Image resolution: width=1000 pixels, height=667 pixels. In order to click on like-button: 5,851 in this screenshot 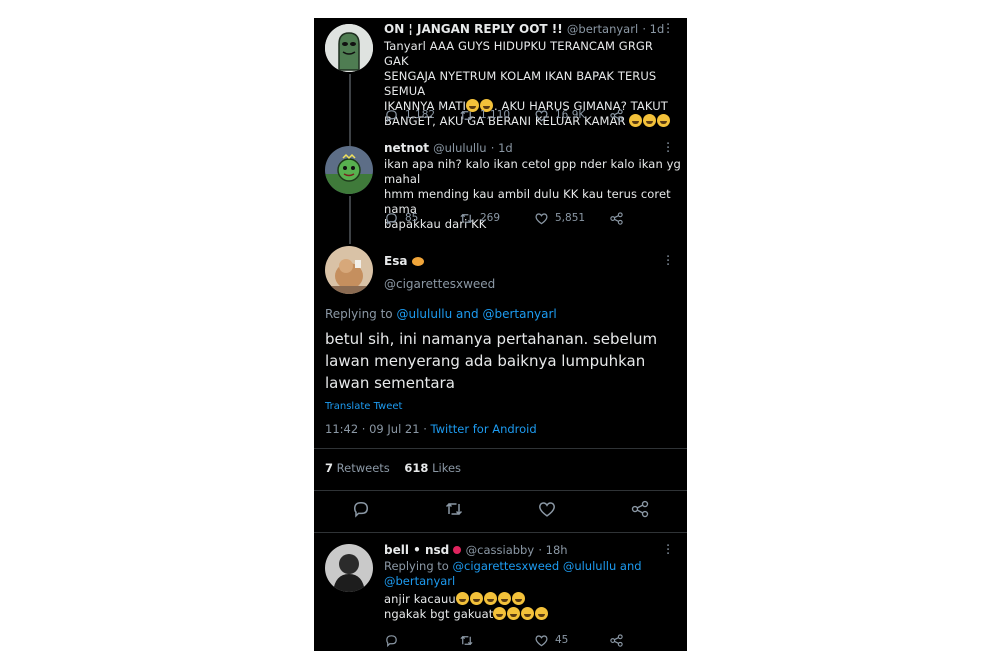, I will do `click(559, 218)`.